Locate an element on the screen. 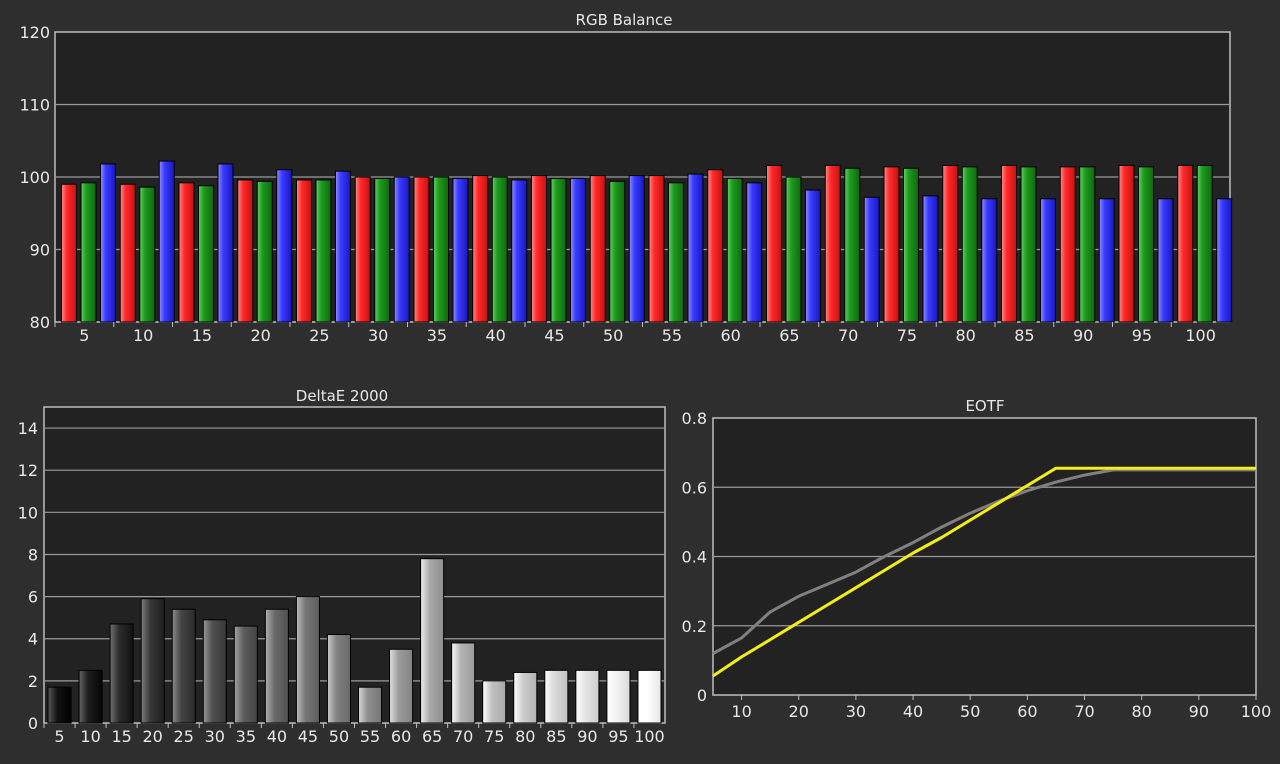 The height and width of the screenshot is (764, 1280). deltae-x-tick-label: 85 is located at coordinates (556, 736).